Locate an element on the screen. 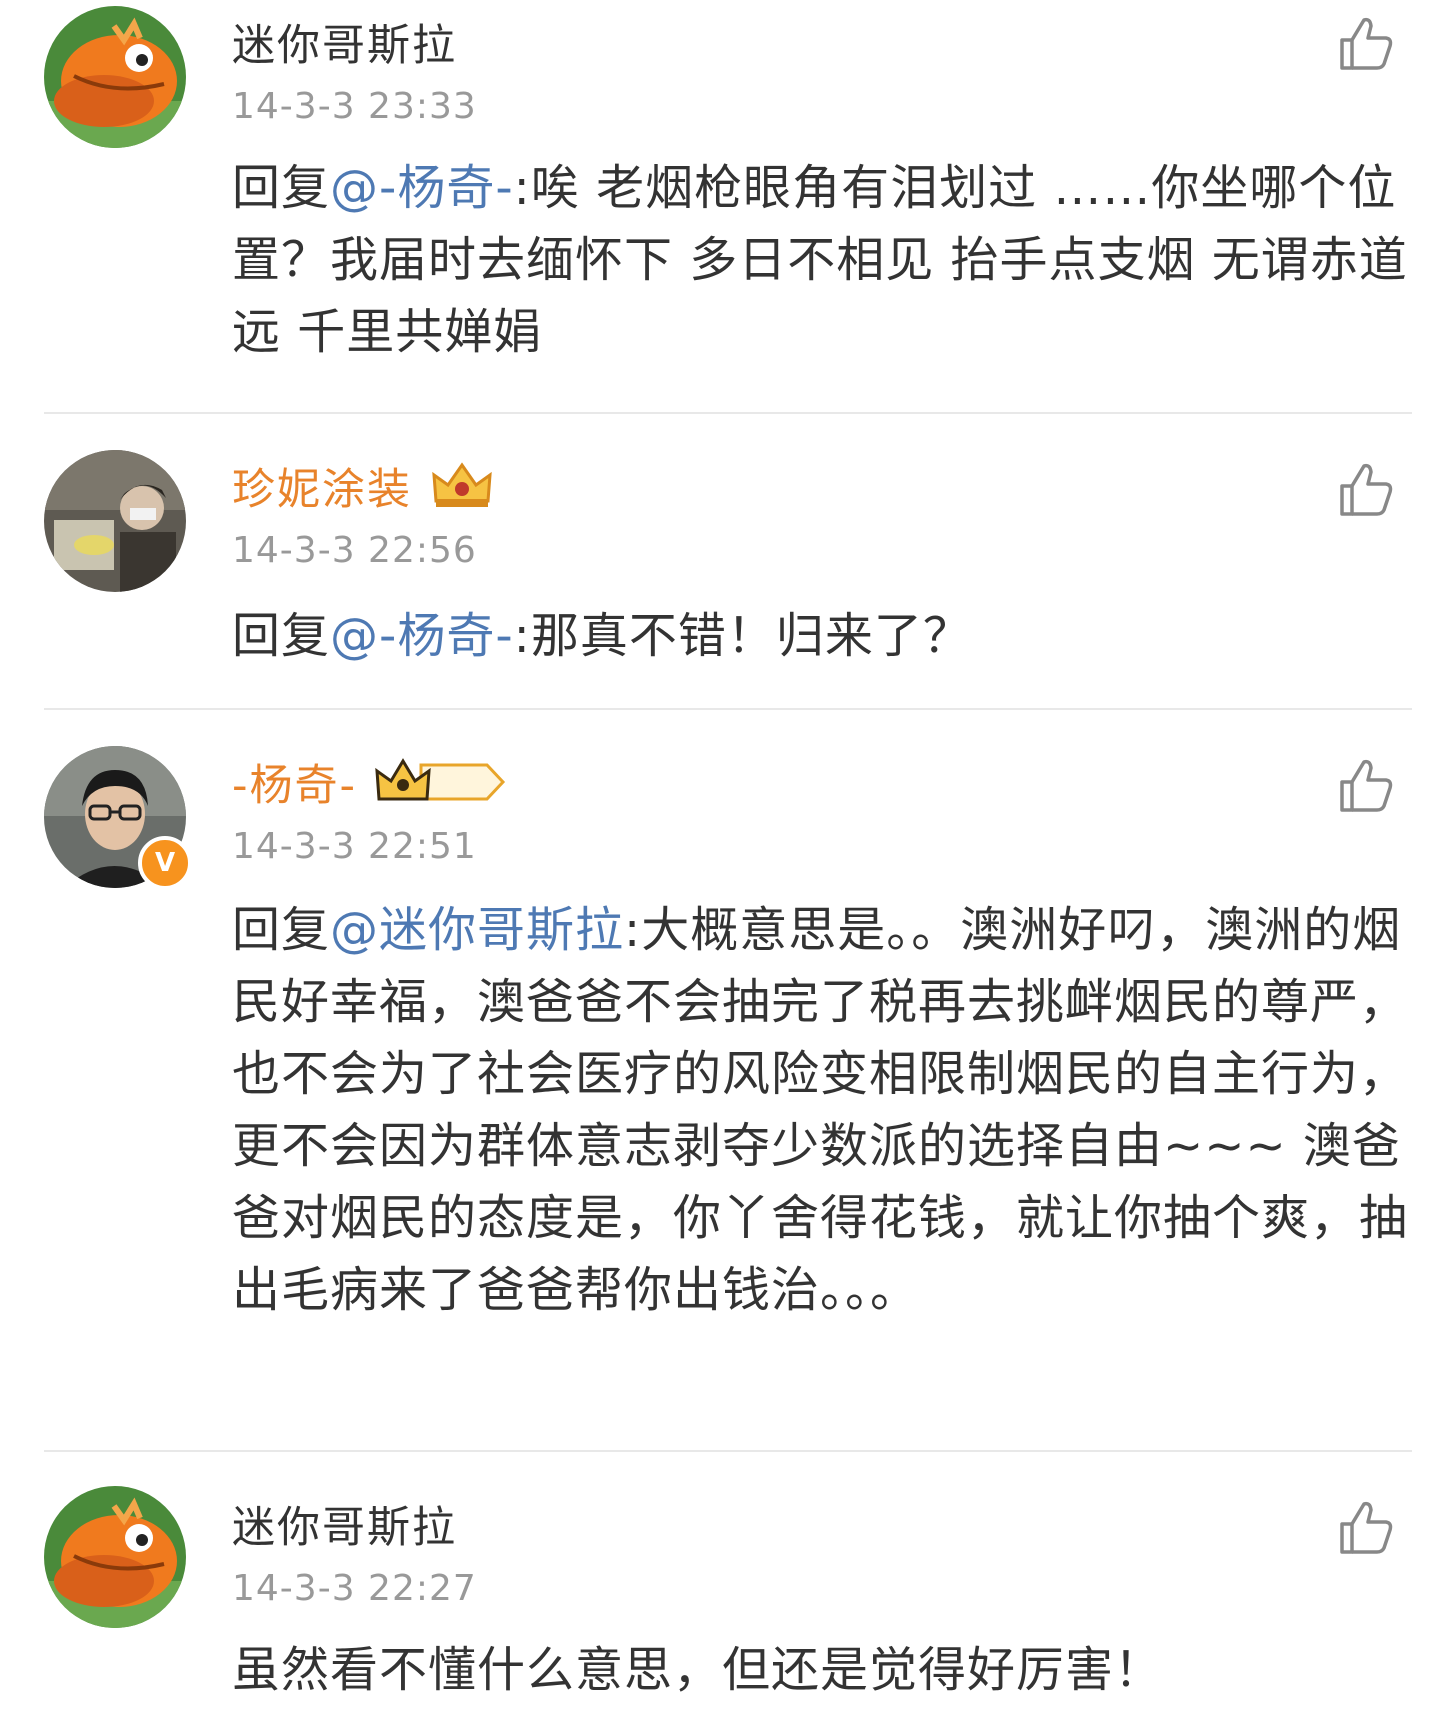  comment-body: :那真不错！归来了？ is located at coordinates (742, 636).